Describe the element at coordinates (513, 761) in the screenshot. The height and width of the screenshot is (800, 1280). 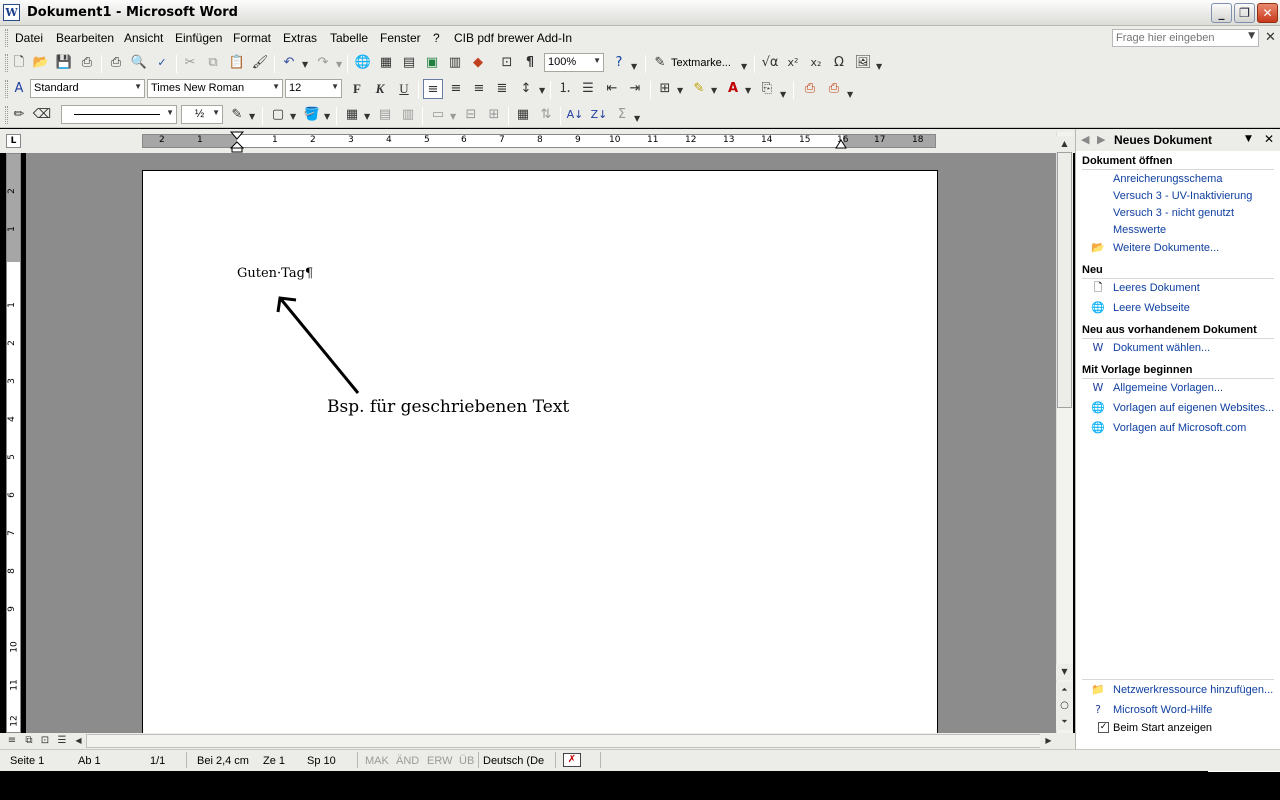
I see `status-language: Deutsch (De` at that location.